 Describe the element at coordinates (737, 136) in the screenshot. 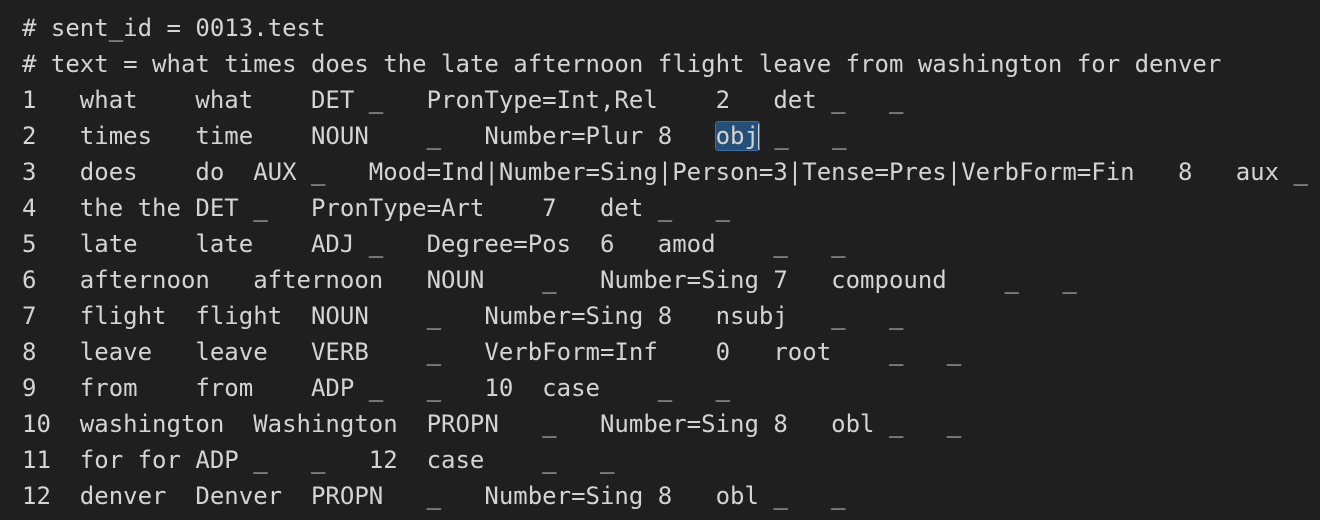

I see `selected-text: obj` at that location.